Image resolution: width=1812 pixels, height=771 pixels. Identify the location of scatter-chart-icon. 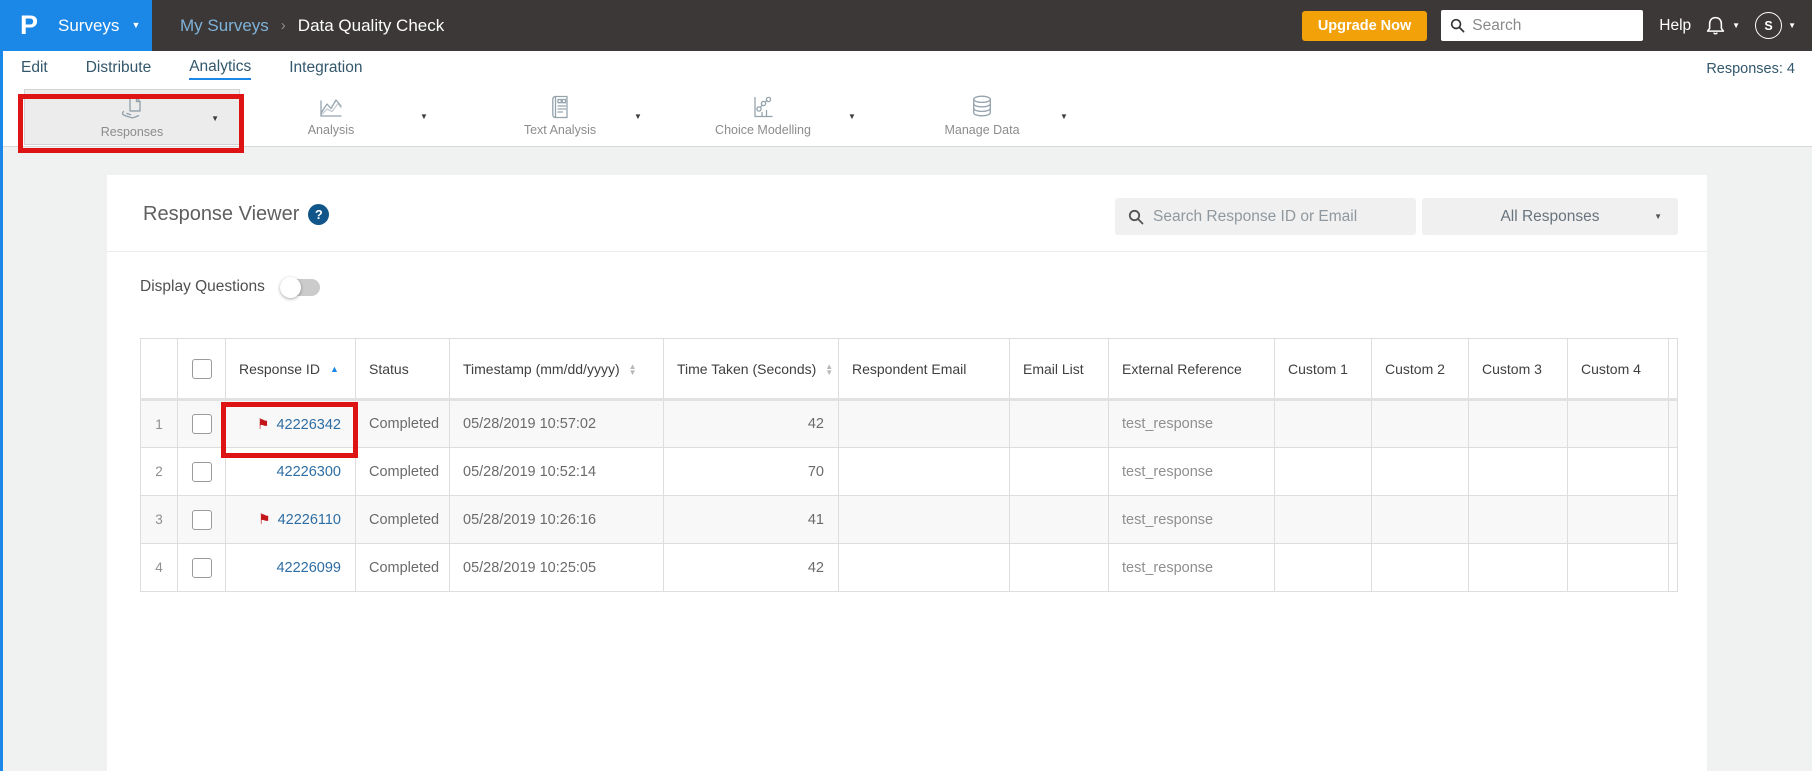
(763, 107).